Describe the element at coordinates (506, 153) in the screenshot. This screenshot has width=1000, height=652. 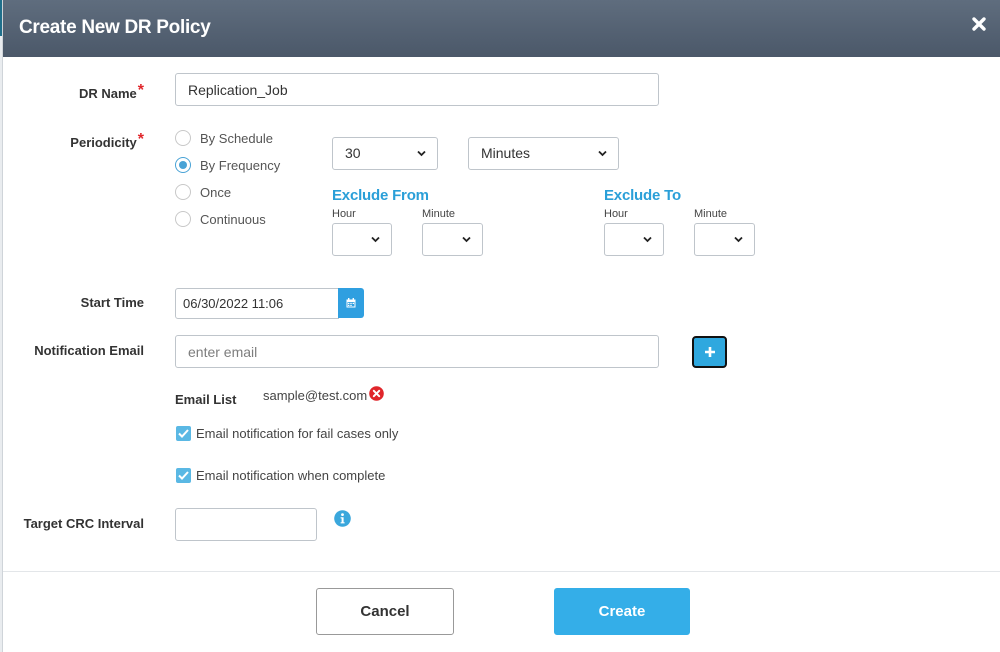
I see `select-value: Minutes` at that location.